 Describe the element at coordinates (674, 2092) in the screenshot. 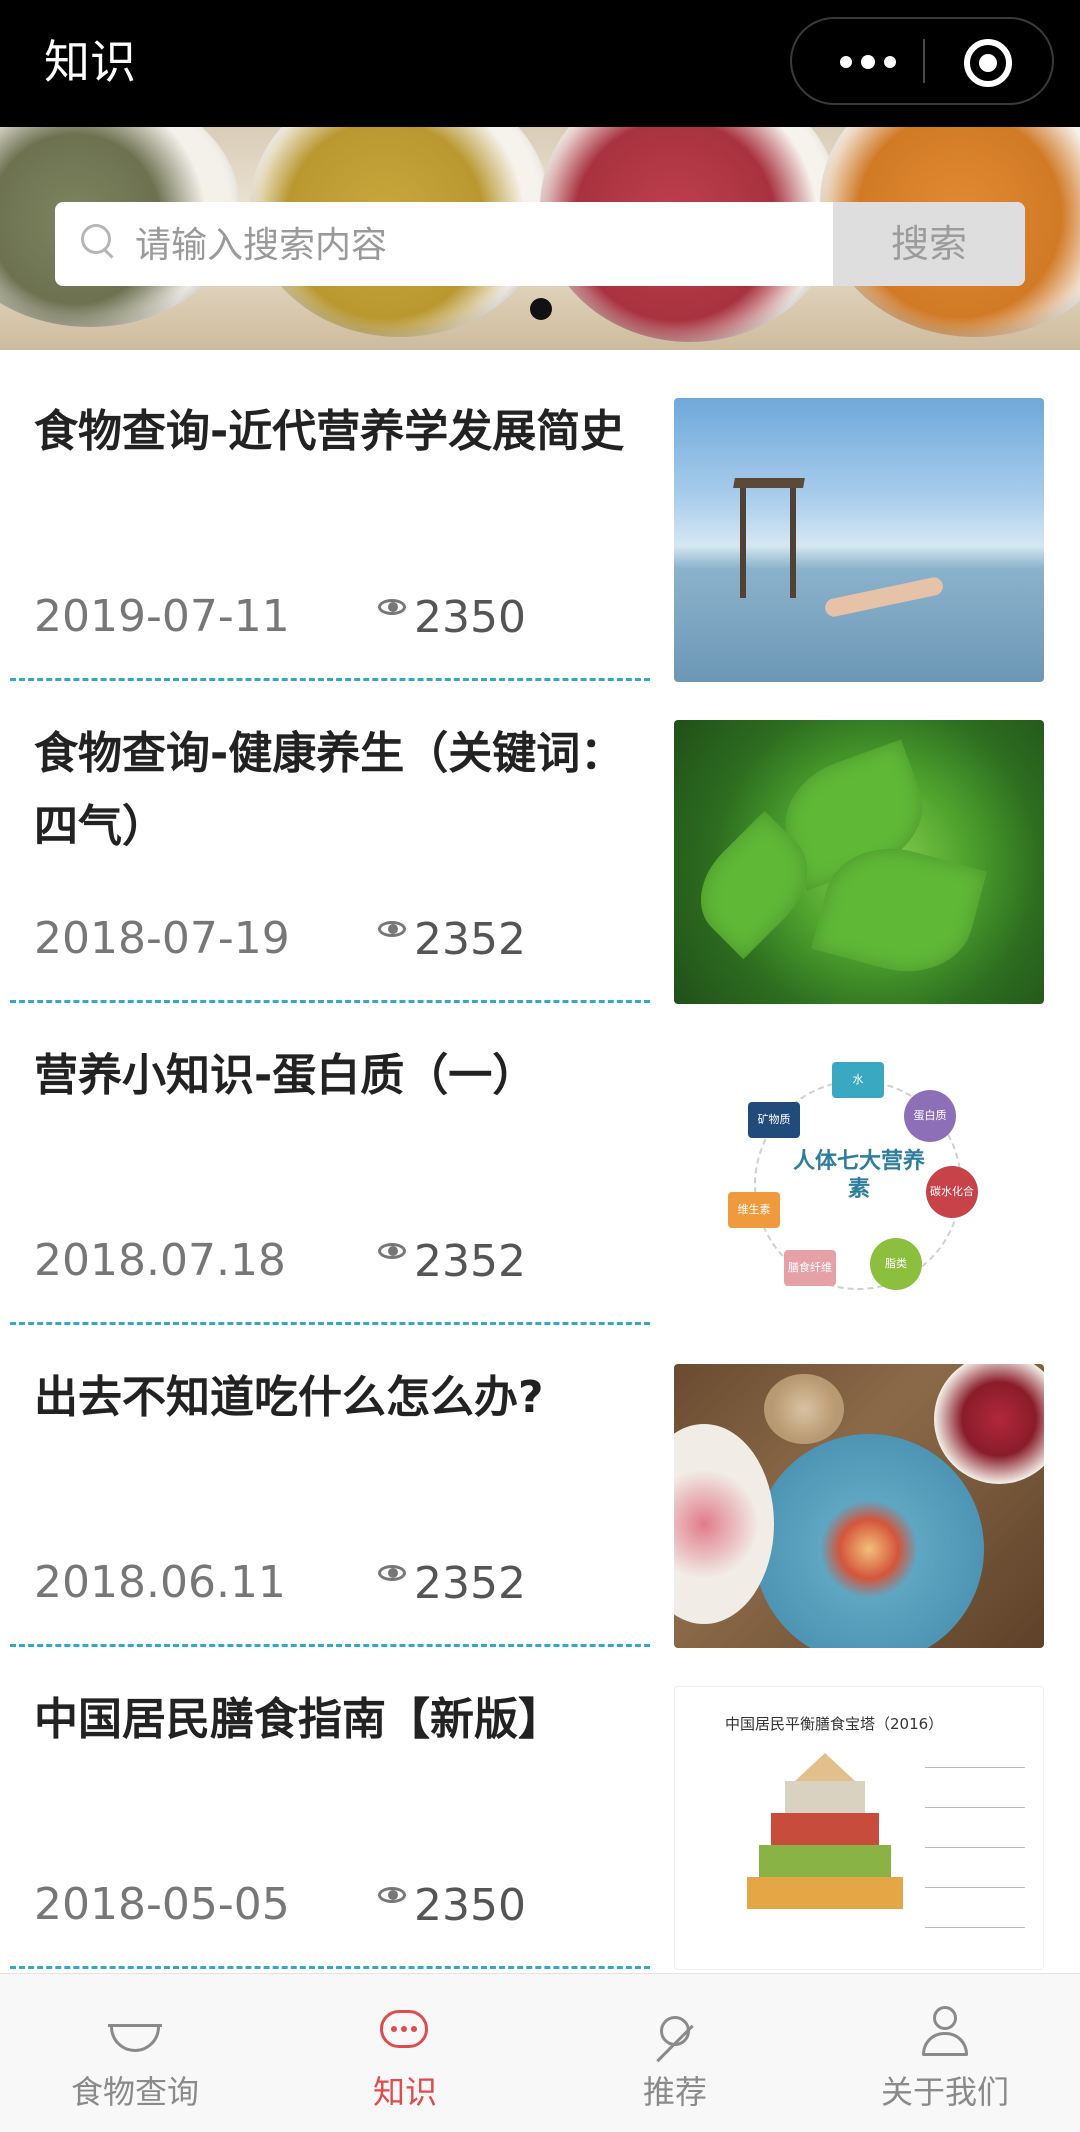

I see `tab-label: 推荐` at that location.